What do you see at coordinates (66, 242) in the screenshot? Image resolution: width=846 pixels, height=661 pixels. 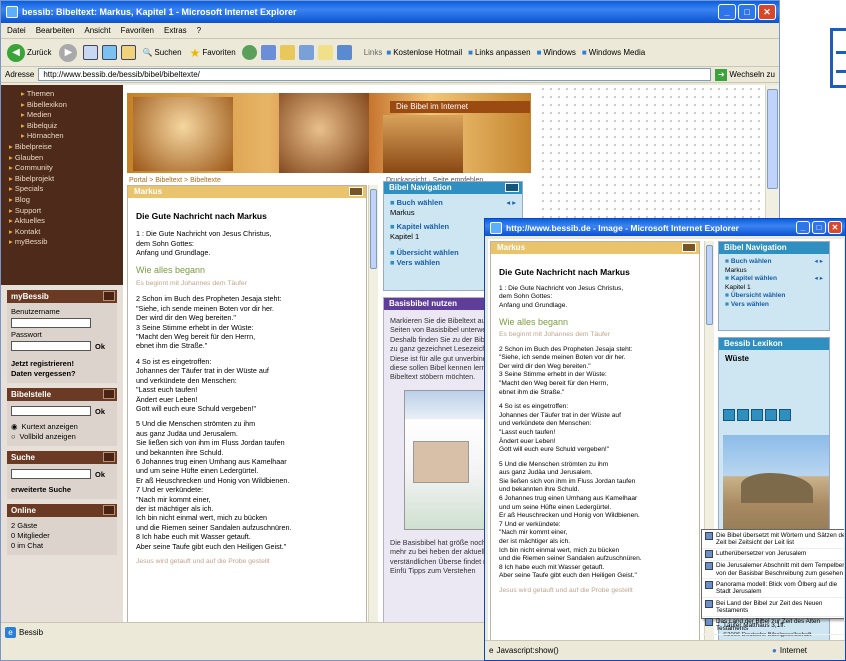 I see `nav-item: myBessib` at bounding box center [66, 242].